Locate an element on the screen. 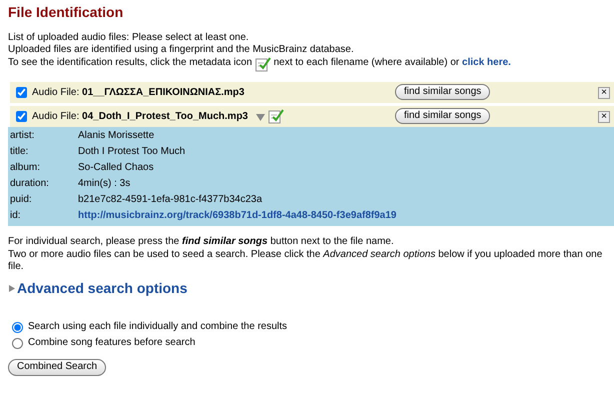  advanced-options-link: Advanced search options is located at coordinates (102, 289).